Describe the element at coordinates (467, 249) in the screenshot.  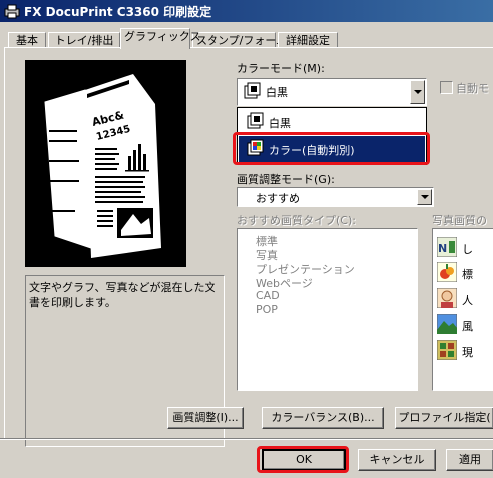
I see `photo-quality-item-label: し` at that location.